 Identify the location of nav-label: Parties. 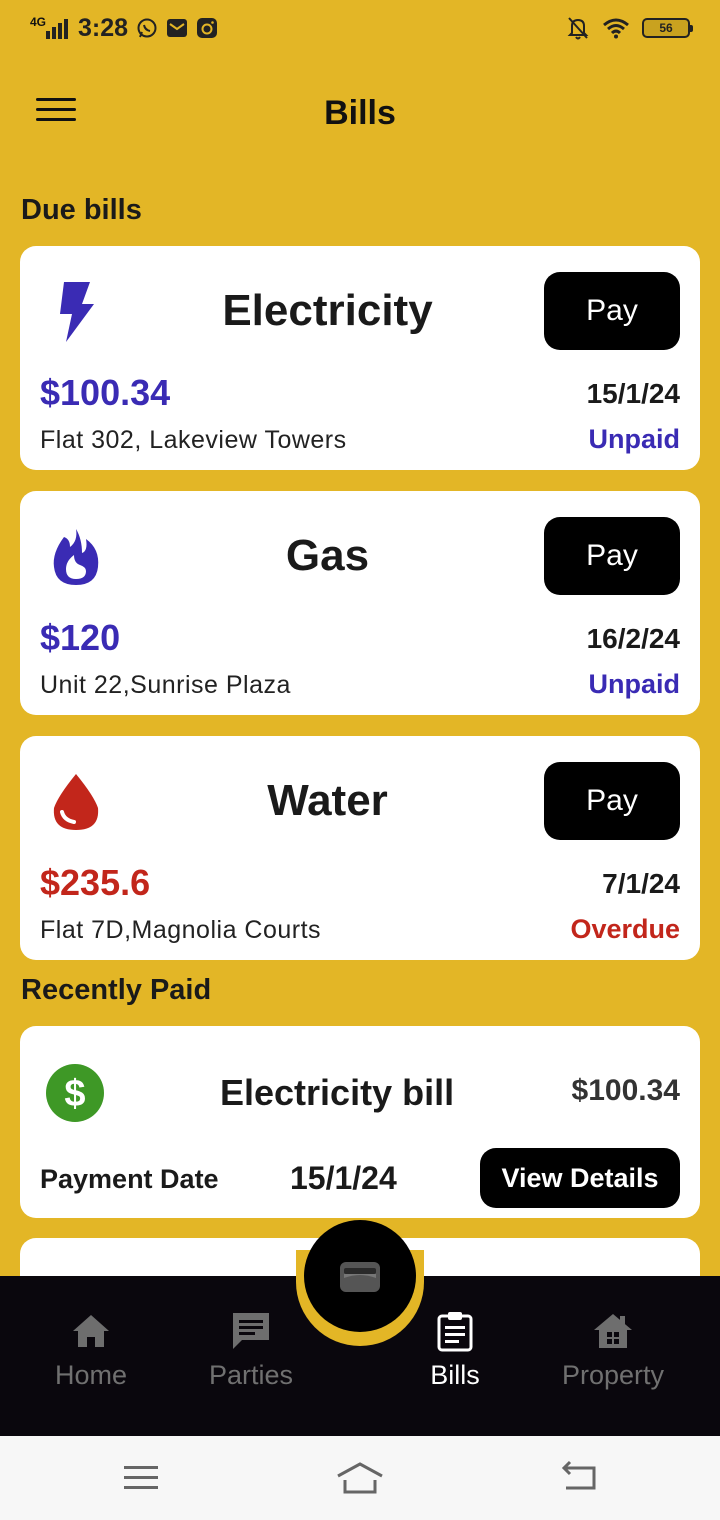
(251, 1375).